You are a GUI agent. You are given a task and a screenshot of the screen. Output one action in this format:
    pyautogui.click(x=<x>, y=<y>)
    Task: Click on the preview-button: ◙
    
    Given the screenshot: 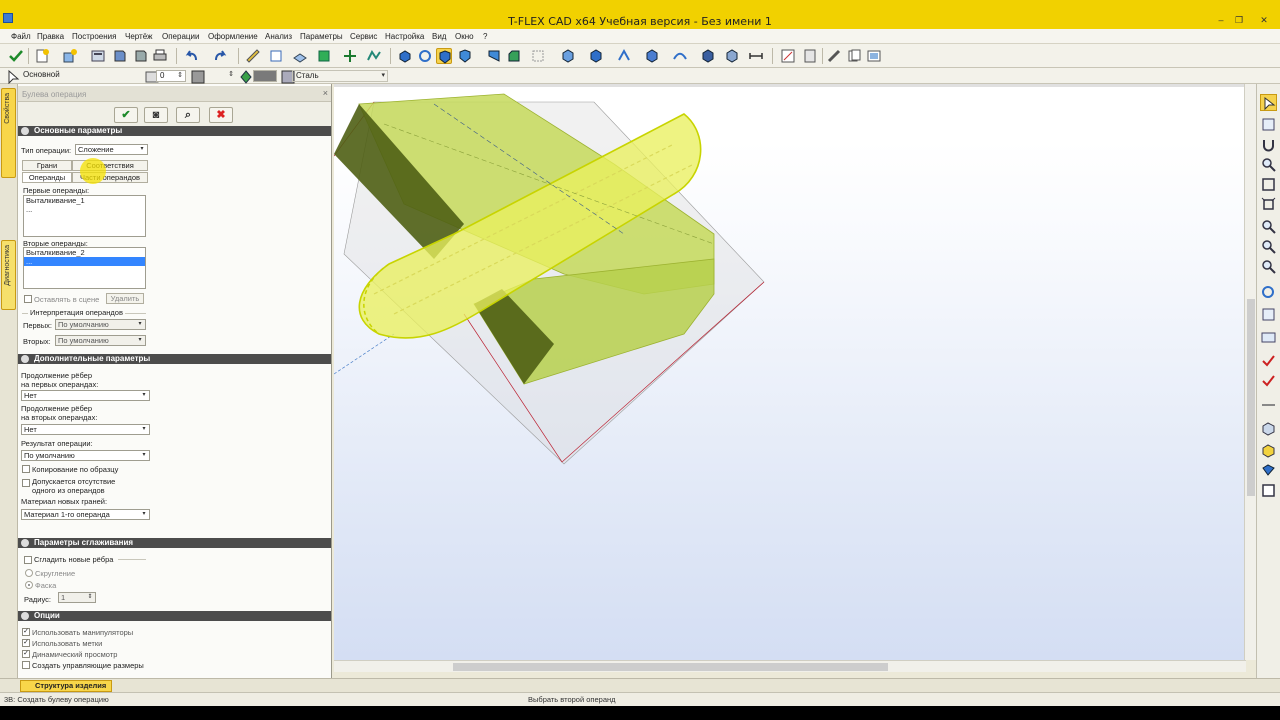 What is the action you would take?
    pyautogui.click(x=156, y=115)
    